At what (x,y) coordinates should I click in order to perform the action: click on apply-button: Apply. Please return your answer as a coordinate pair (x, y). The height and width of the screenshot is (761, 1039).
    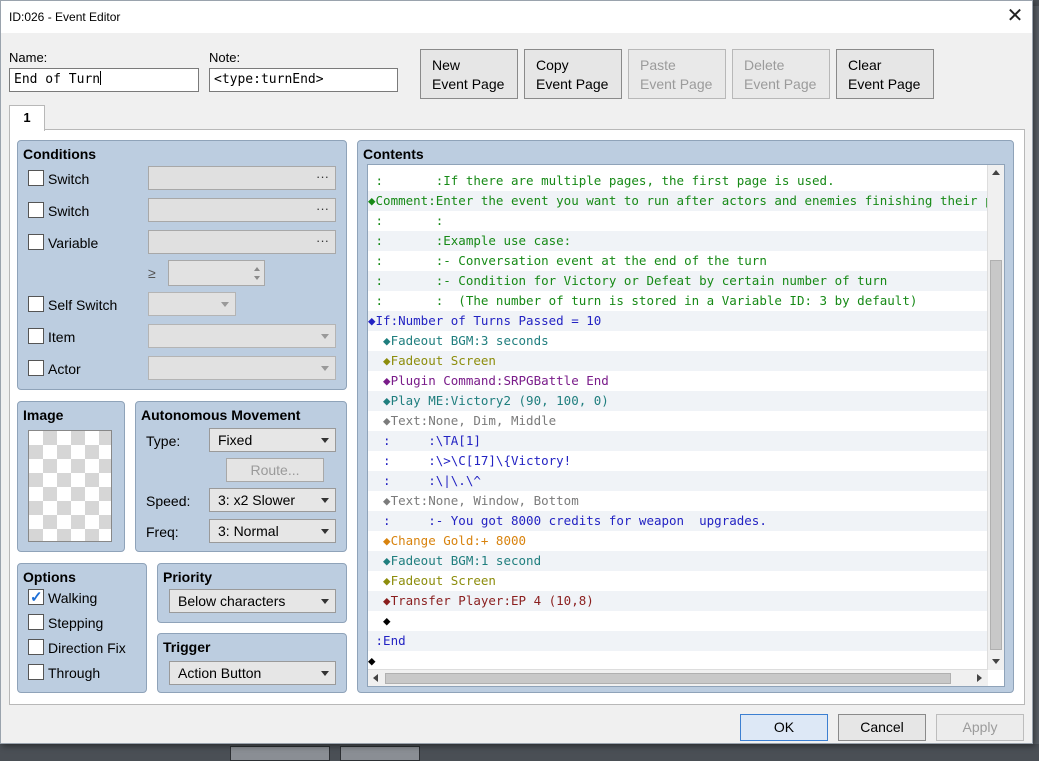
    Looking at the image, I should click on (980, 727).